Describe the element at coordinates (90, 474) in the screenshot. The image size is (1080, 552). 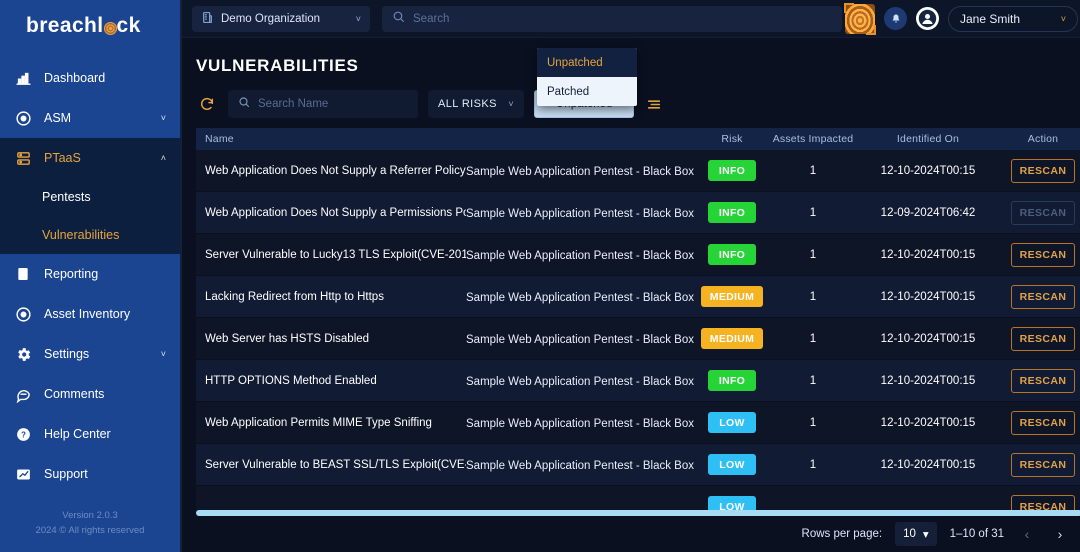
I see `sidebar-item-support: Support` at that location.